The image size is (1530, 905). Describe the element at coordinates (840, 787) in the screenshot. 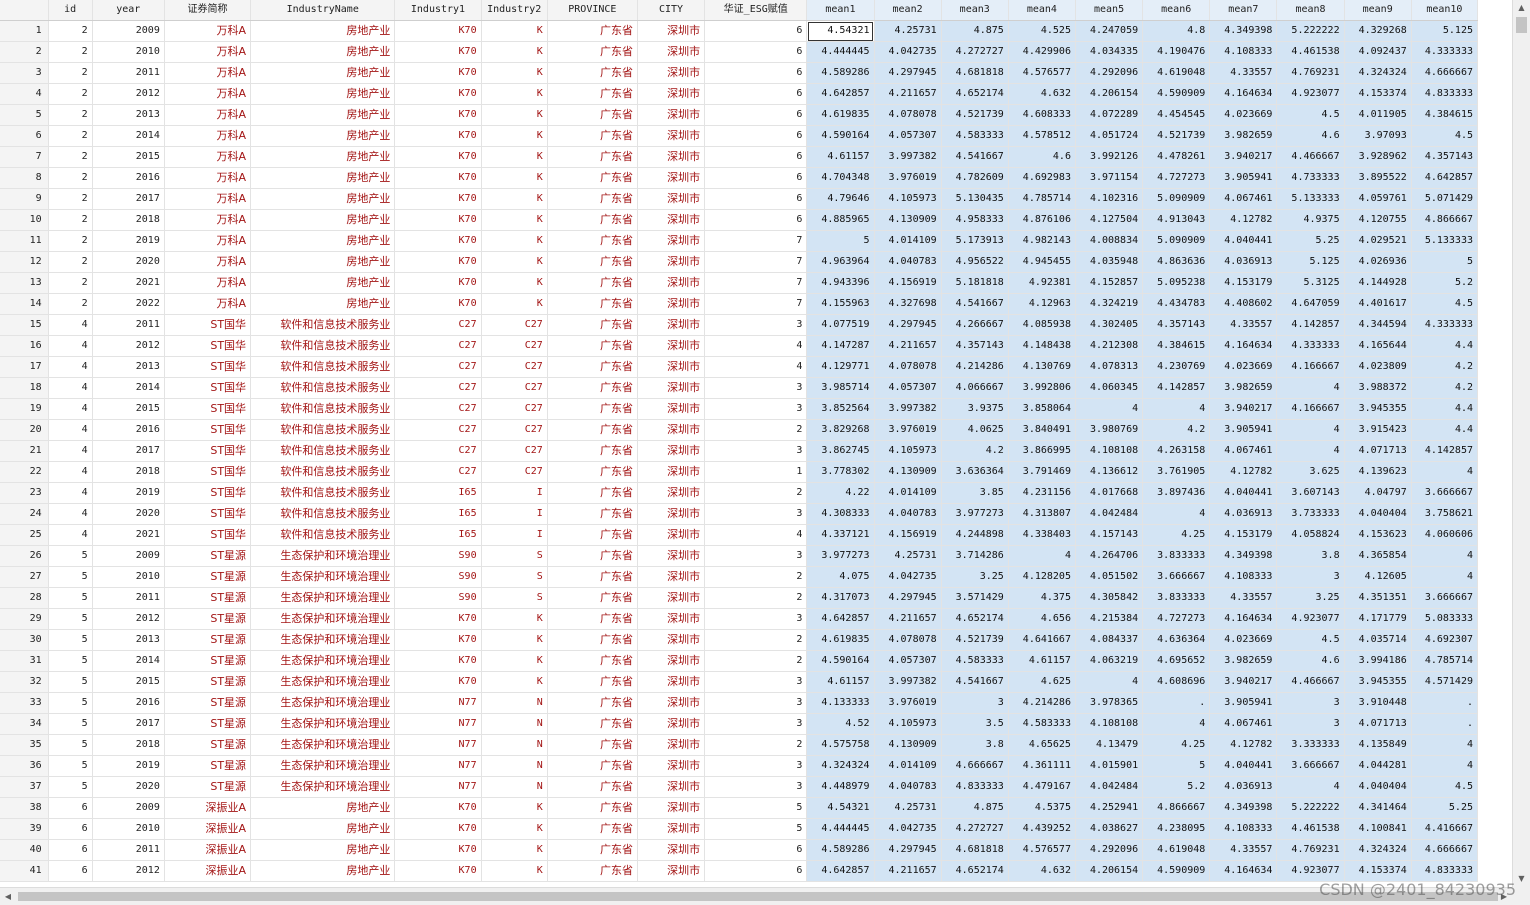

I see `table-cell: 4.448979` at that location.